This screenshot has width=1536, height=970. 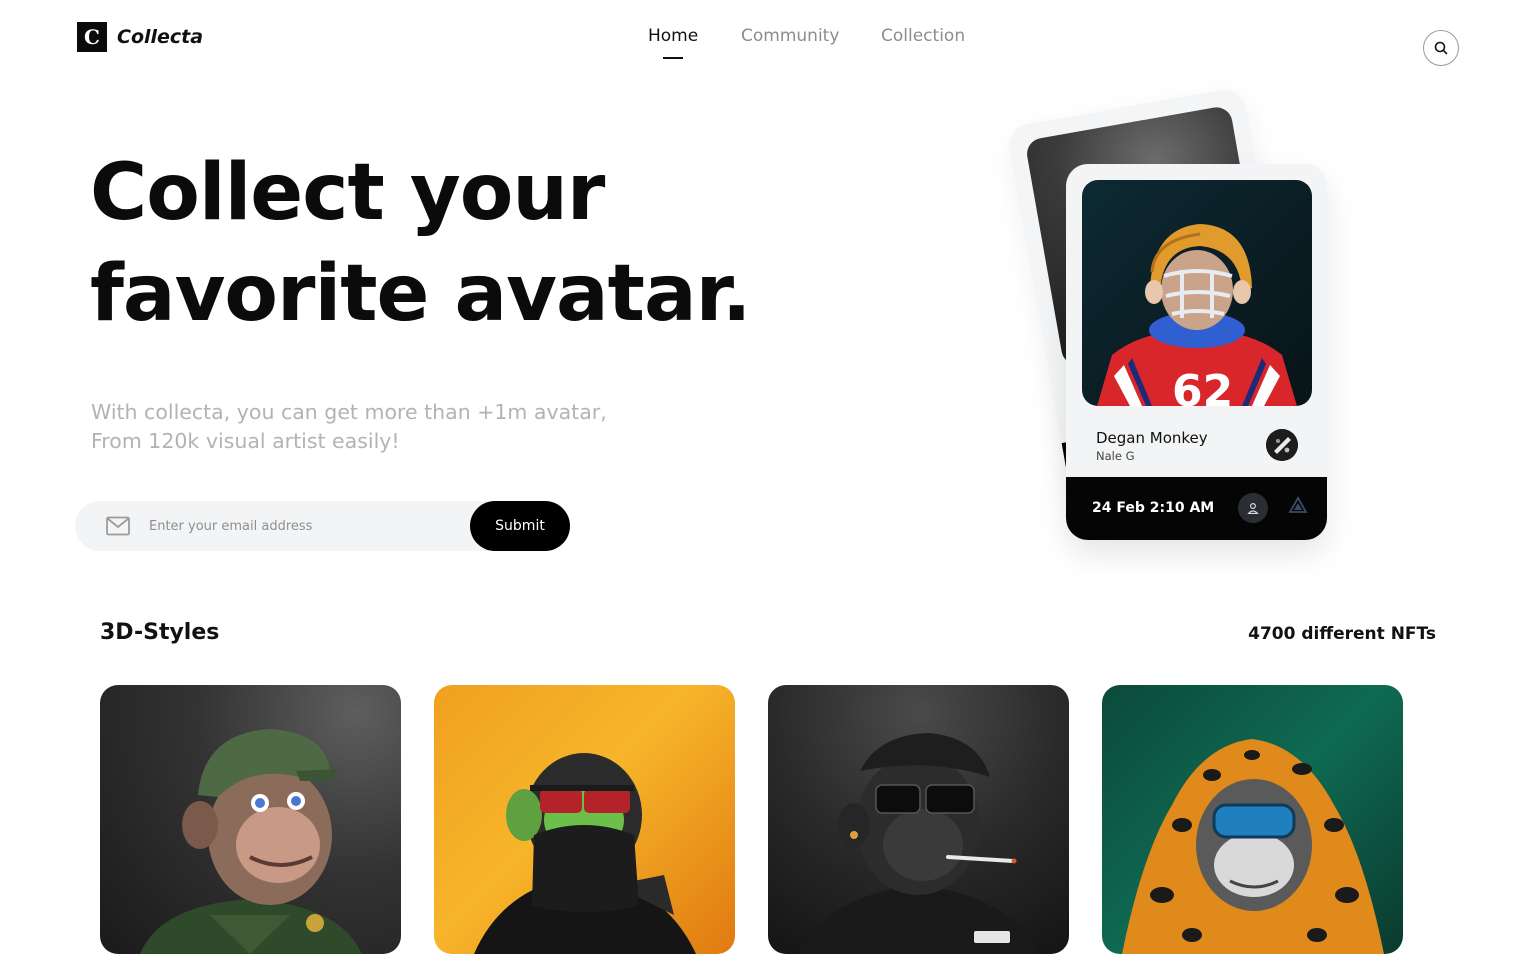 I want to click on card-footer: 24 Feb 2:10 AM, so click(x=1196, y=508).